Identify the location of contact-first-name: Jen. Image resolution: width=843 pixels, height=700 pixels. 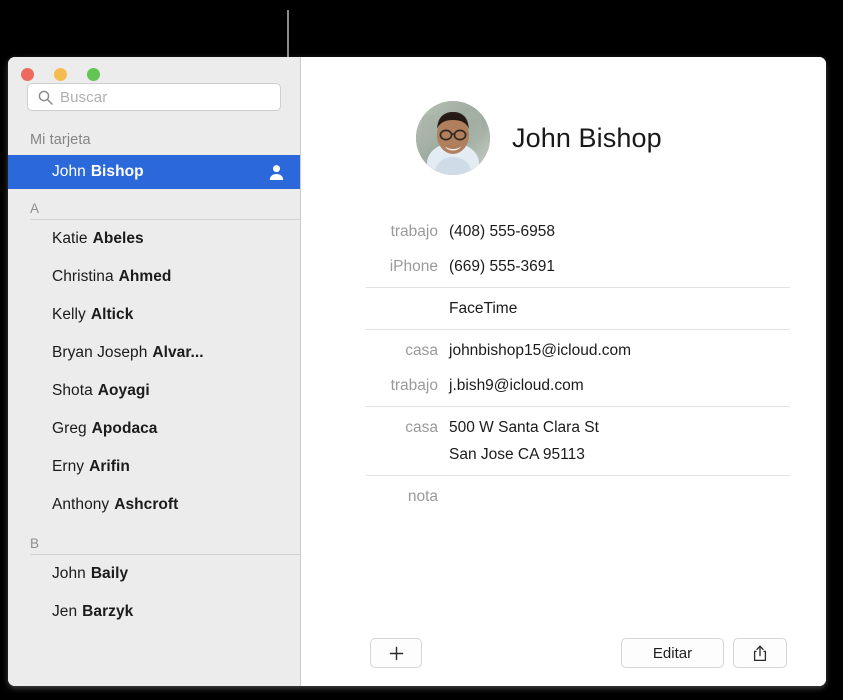
(65, 611).